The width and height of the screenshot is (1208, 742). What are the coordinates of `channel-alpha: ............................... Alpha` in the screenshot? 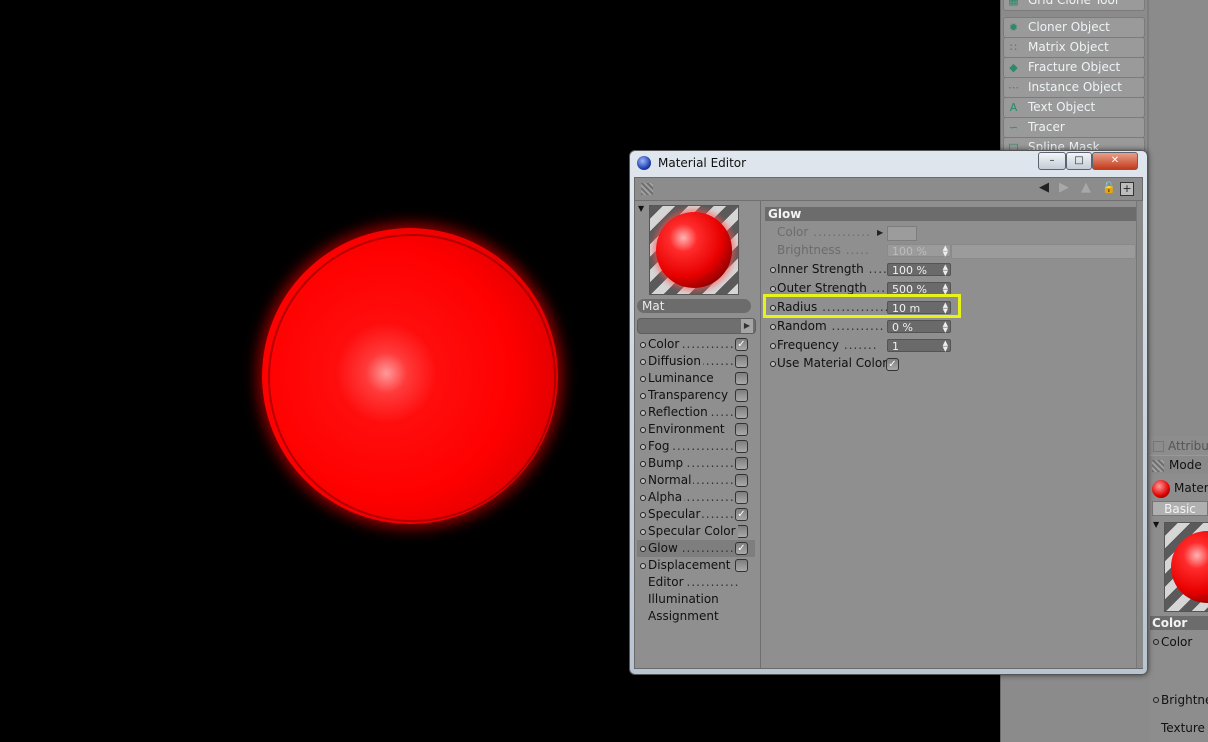 It's located at (696, 497).